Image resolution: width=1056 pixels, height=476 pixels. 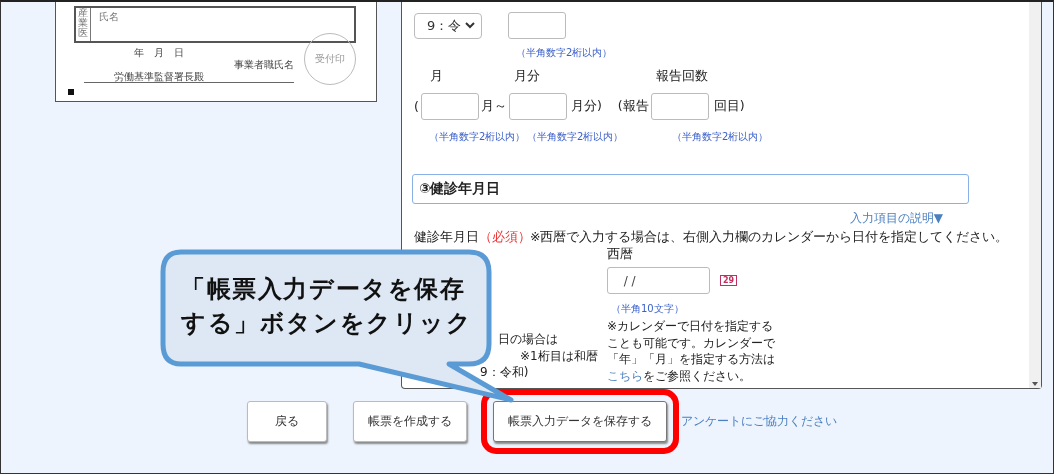 I want to click on here-link: こちら, so click(x=625, y=375).